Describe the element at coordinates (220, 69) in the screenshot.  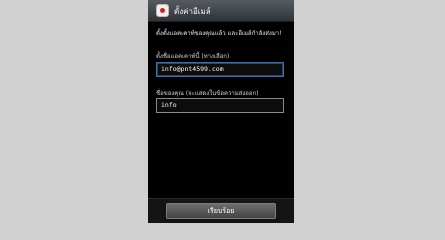
I see `account-name-input: info@pnt4599.com` at that location.